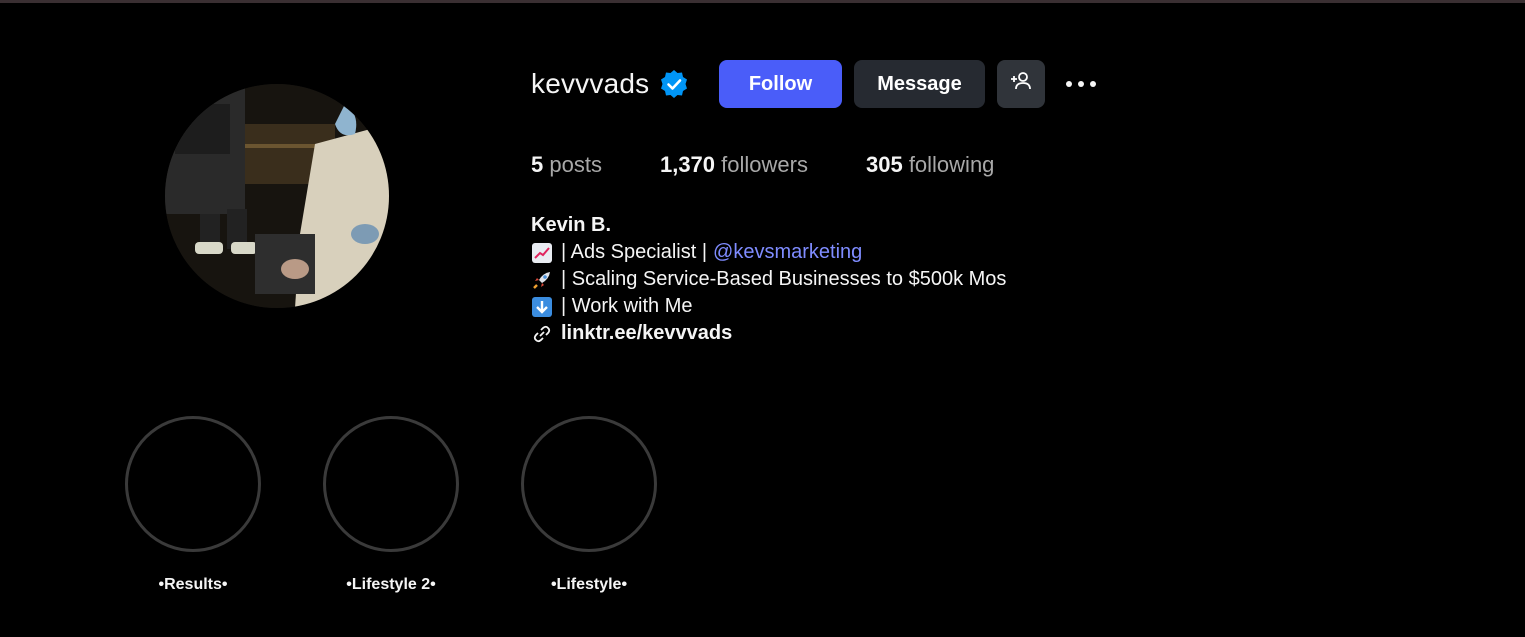 Image resolution: width=1525 pixels, height=637 pixels. I want to click on story-highlights: •Results• •Lifestyle 2• •Lifestyle•, so click(422, 505).